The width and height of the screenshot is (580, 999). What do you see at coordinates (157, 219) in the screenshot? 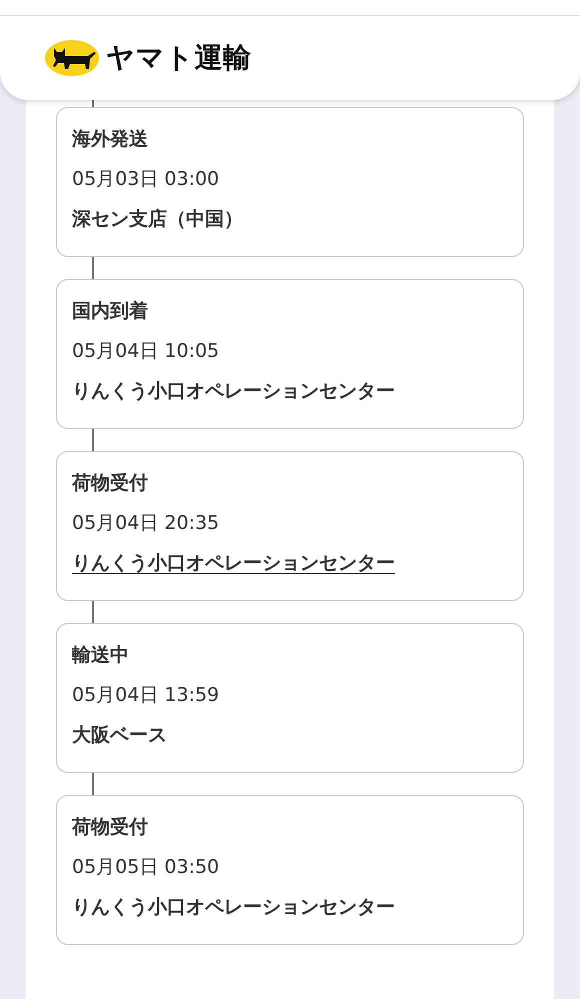
I see `location-label: 深セン支店（中国）` at bounding box center [157, 219].